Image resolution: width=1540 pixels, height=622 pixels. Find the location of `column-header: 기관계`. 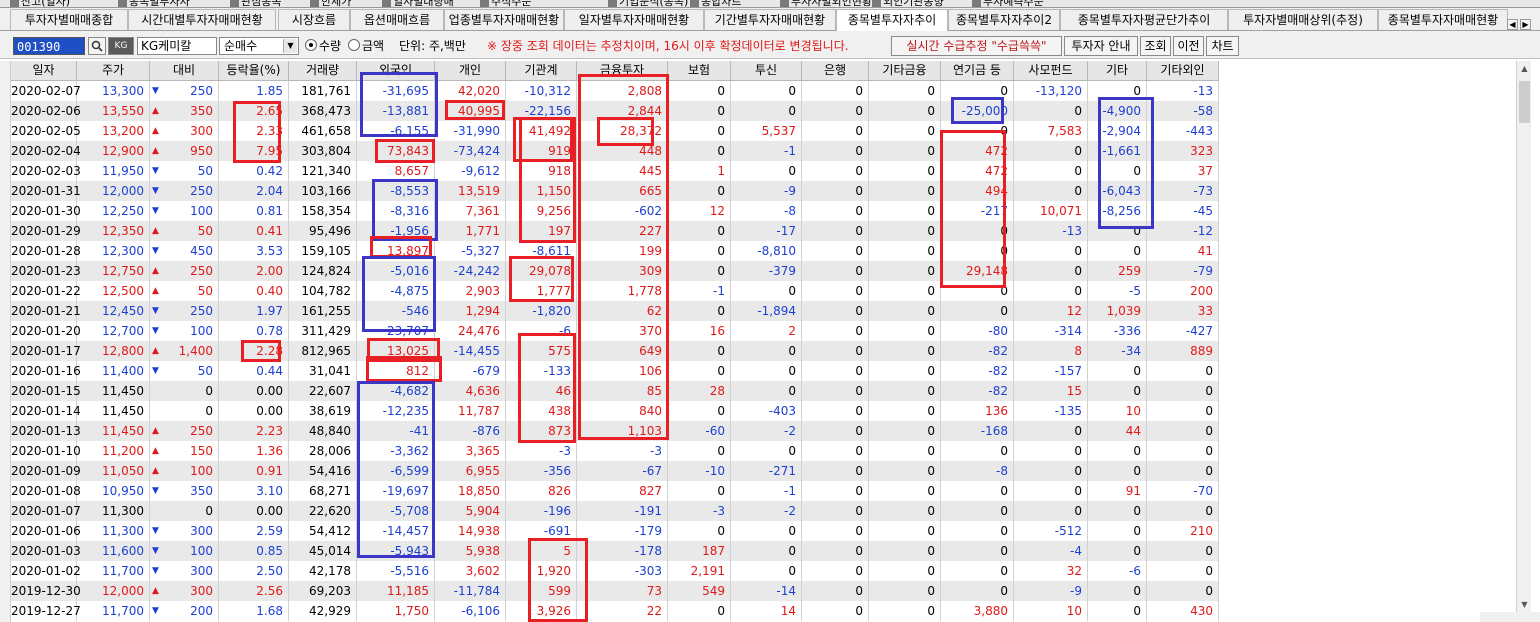

column-header: 기관계 is located at coordinates (541, 71).